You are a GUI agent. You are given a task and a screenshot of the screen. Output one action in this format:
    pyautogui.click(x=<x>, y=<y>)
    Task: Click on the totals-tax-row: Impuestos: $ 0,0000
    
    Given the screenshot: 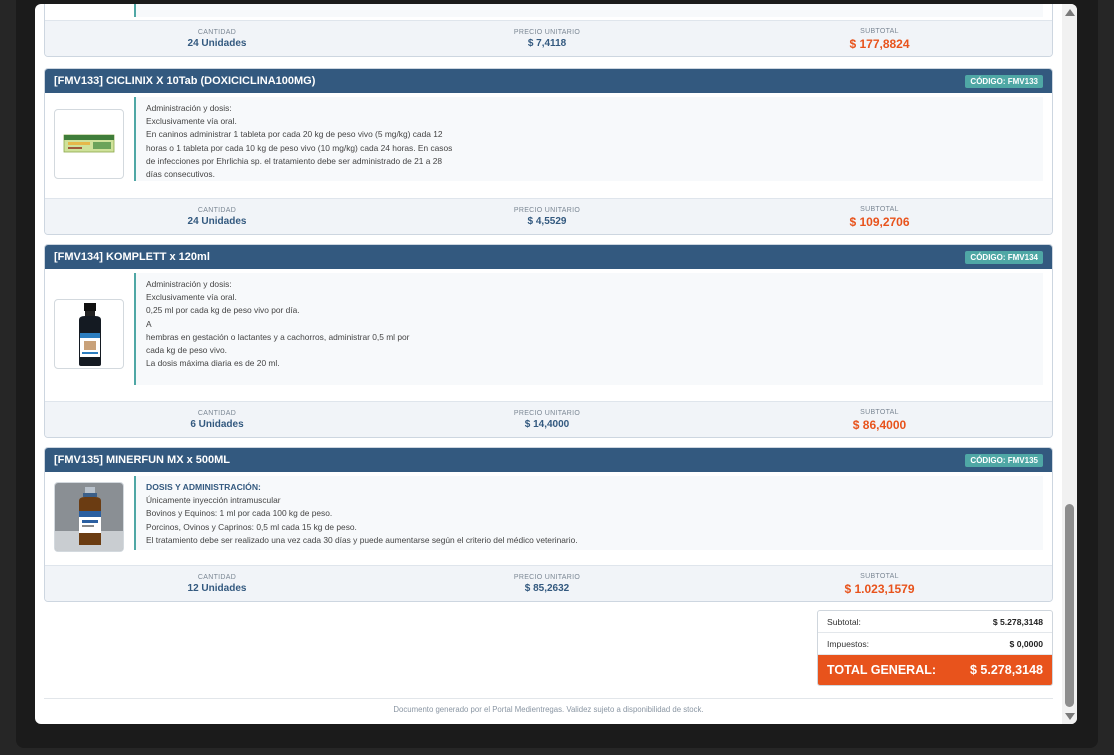 What is the action you would take?
    pyautogui.click(x=935, y=644)
    